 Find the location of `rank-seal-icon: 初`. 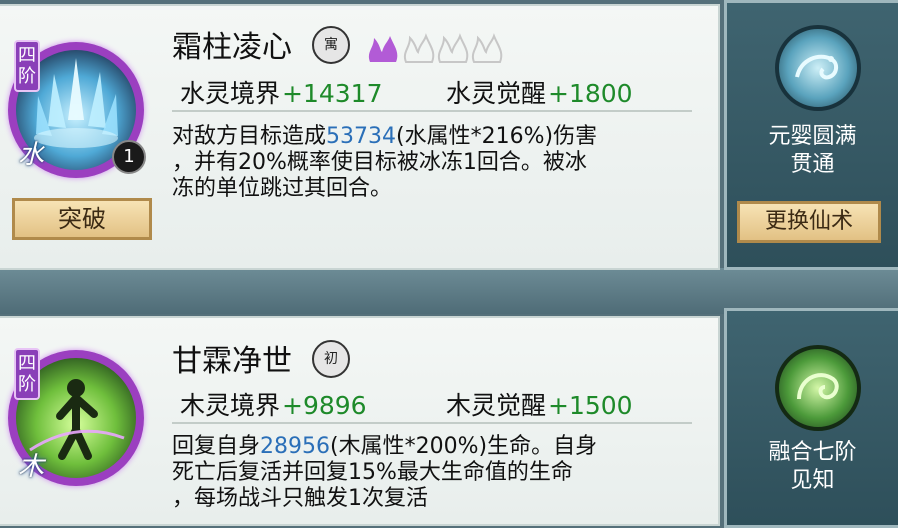

rank-seal-icon: 初 is located at coordinates (331, 359).